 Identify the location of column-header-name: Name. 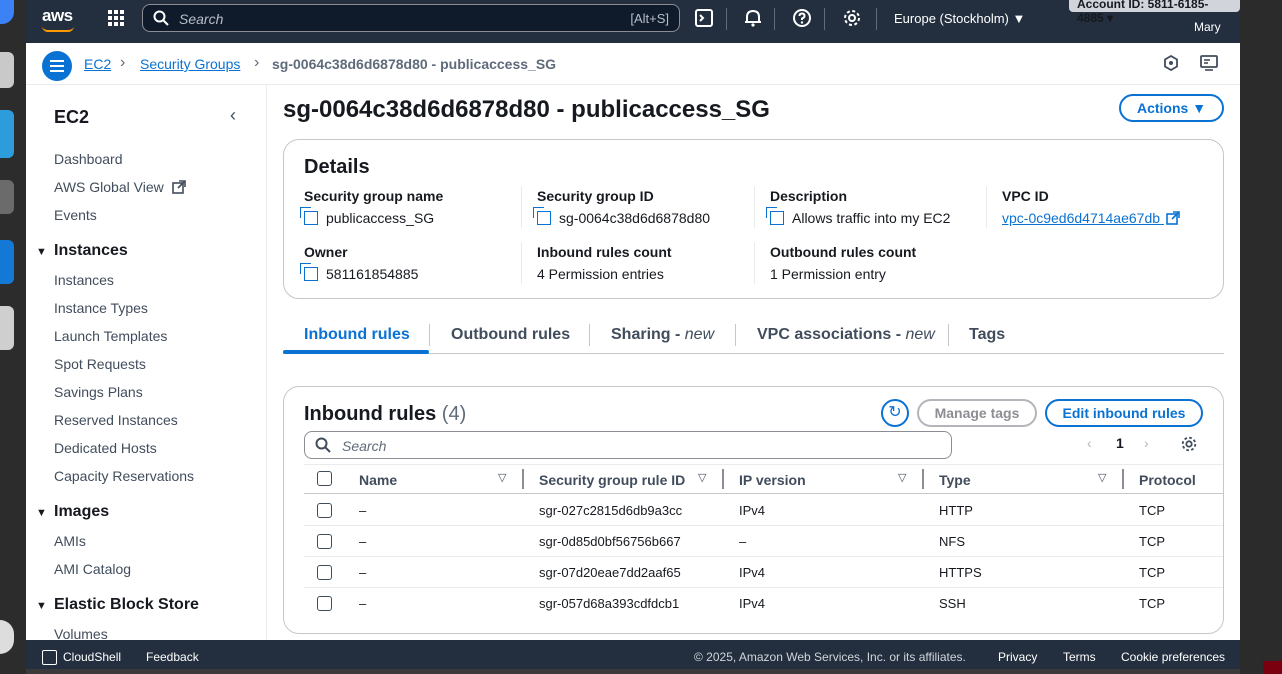
(378, 480).